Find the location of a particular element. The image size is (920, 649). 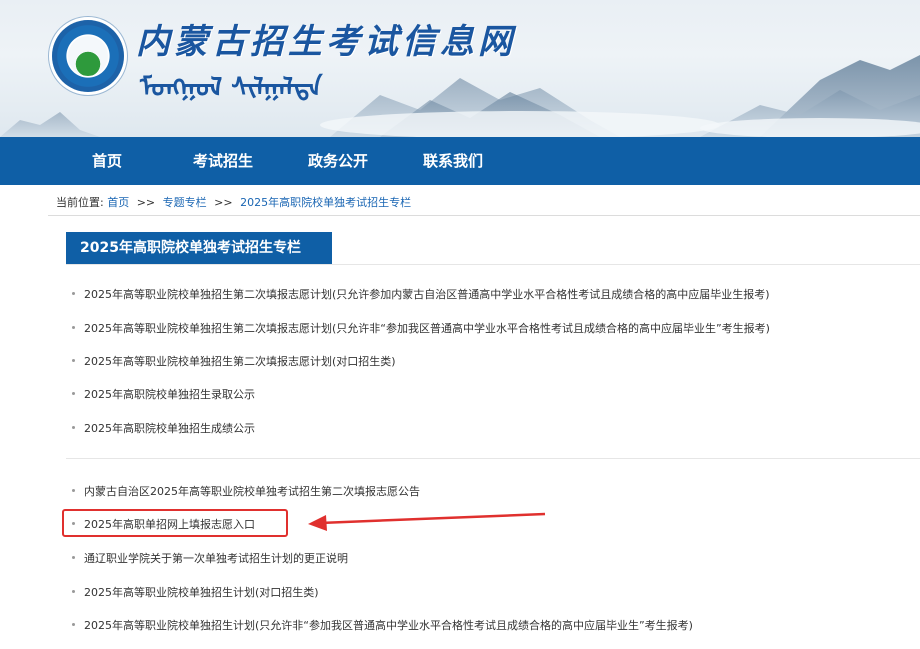

news-item-label: 内蒙古自治区2025年高等职业院校单独考试招生第二次填报志愿公告 is located at coordinates (252, 491).